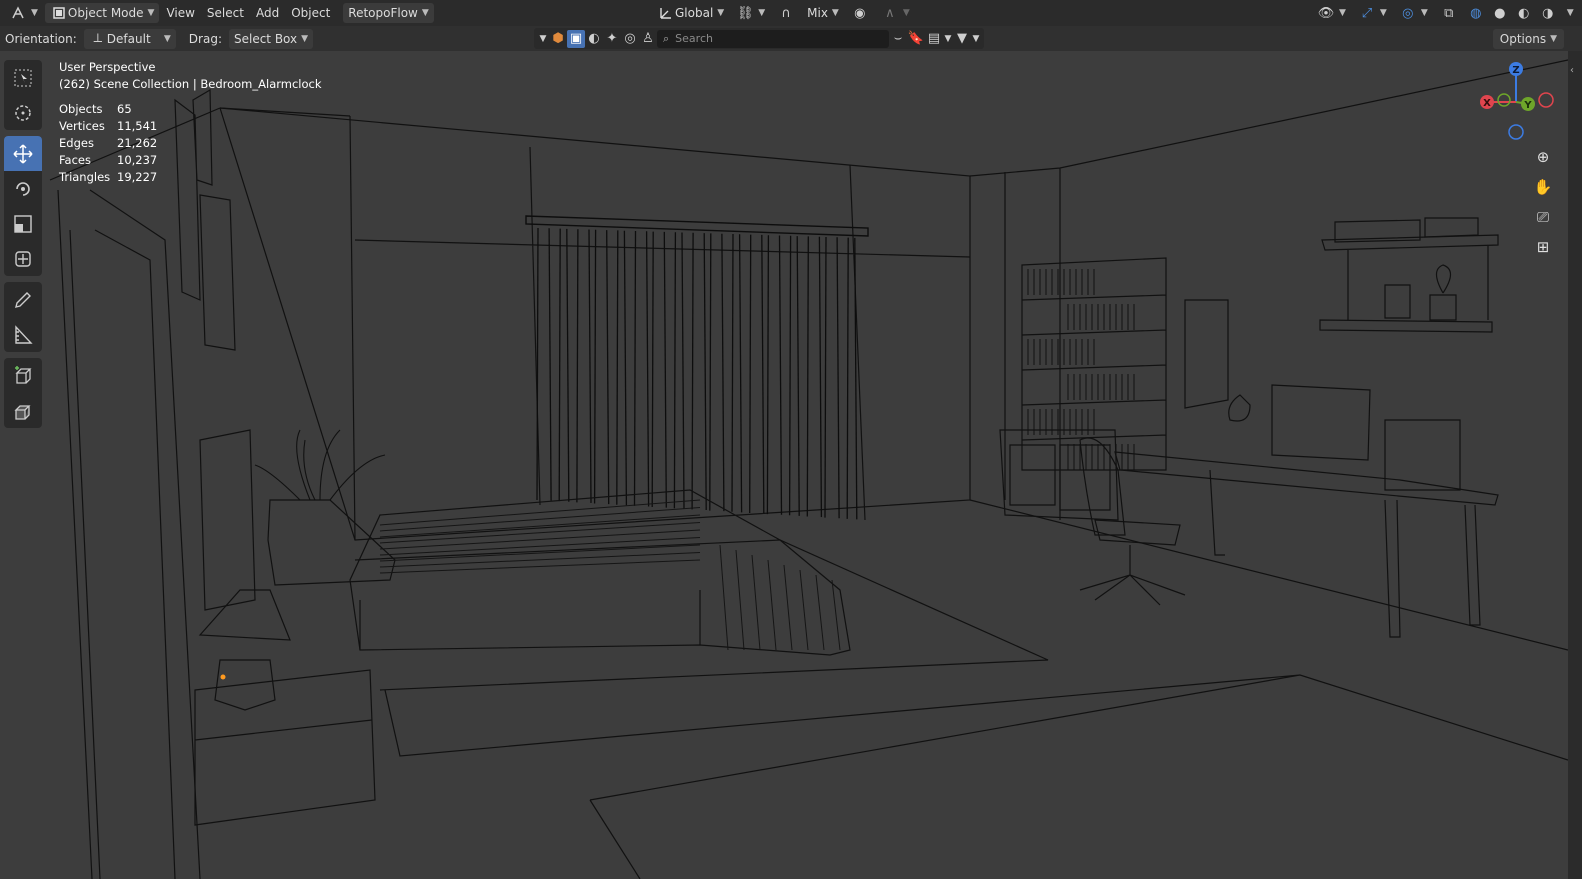  What do you see at coordinates (1543, 187) in the screenshot?
I see `pan-hand-icon: ✋` at bounding box center [1543, 187].